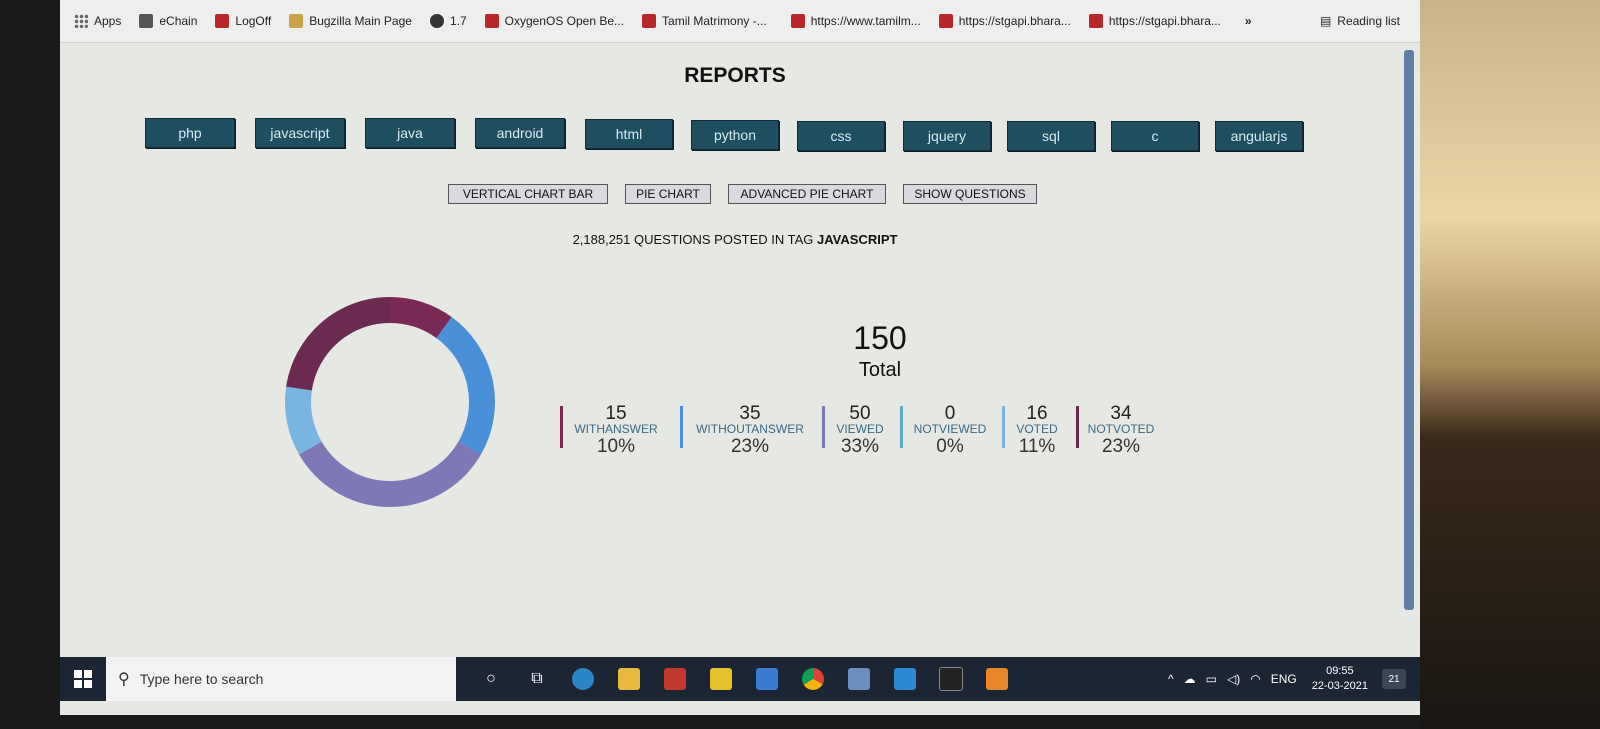 Image resolution: width=1600 pixels, height=729 pixels. What do you see at coordinates (860, 413) in the screenshot?
I see `legend-value: 50` at bounding box center [860, 413].